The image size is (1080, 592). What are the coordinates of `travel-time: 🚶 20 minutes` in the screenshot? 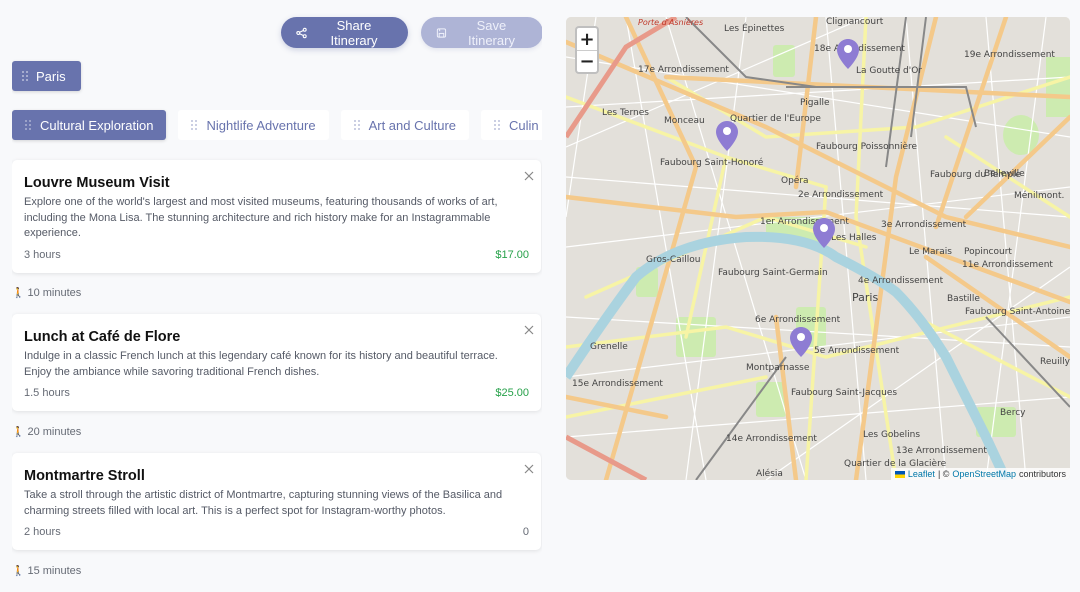 It's located at (46, 432).